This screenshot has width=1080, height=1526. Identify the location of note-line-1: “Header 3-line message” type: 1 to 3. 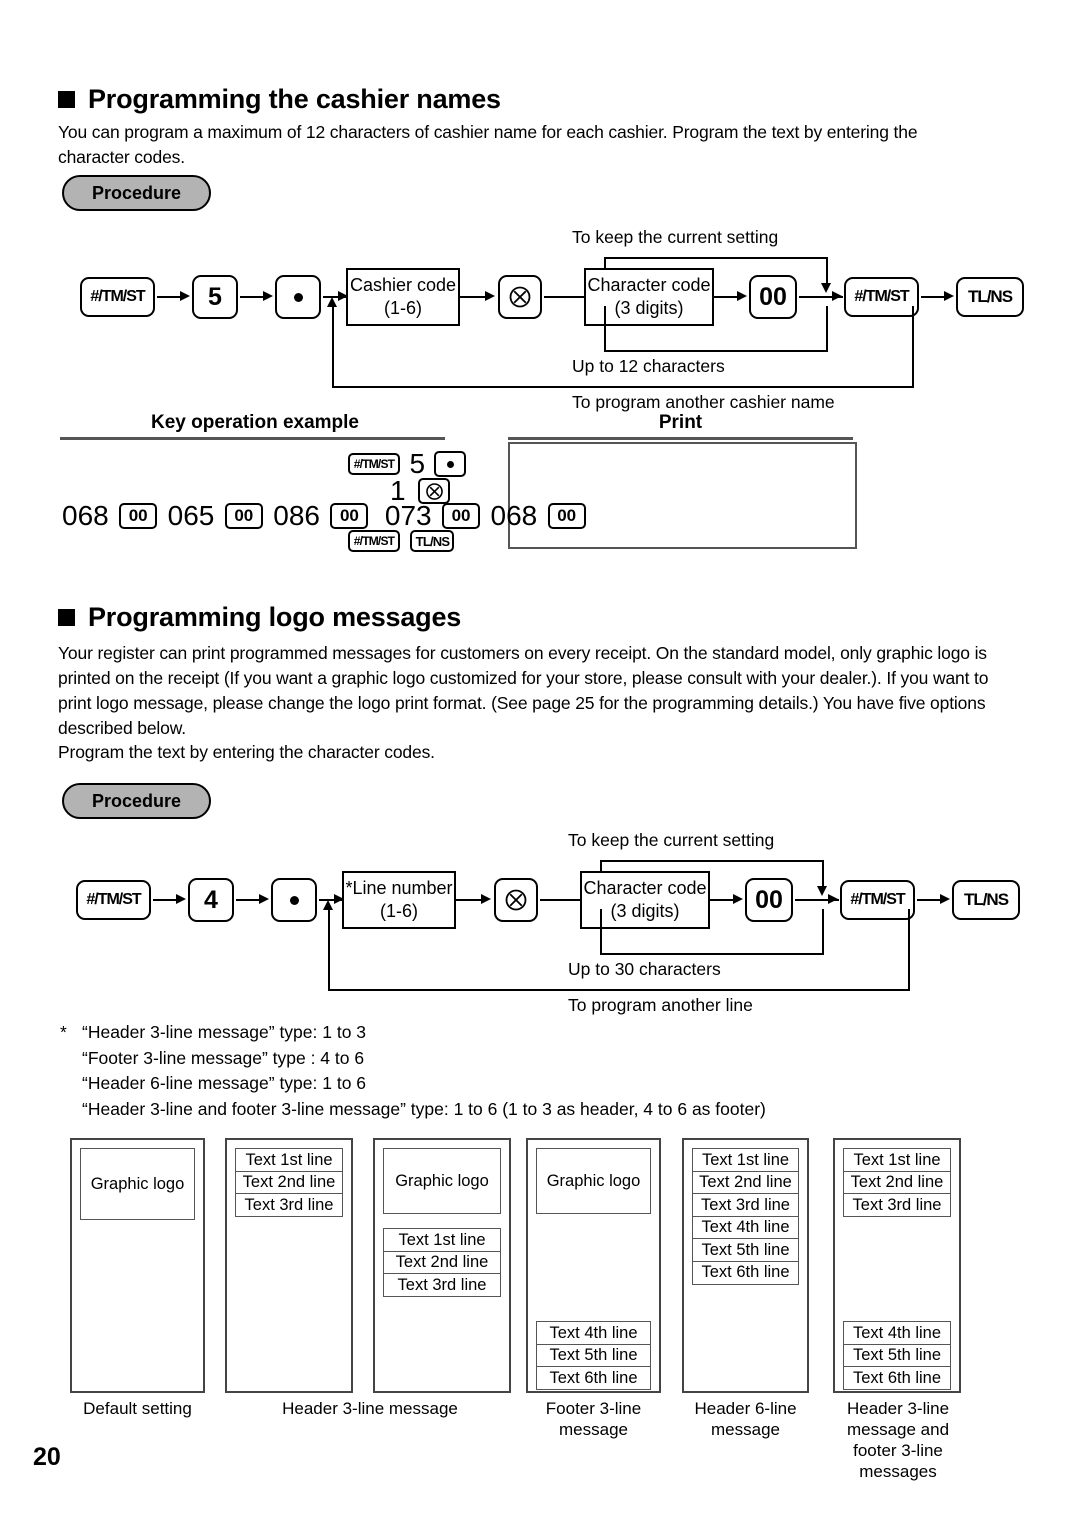
(224, 1032).